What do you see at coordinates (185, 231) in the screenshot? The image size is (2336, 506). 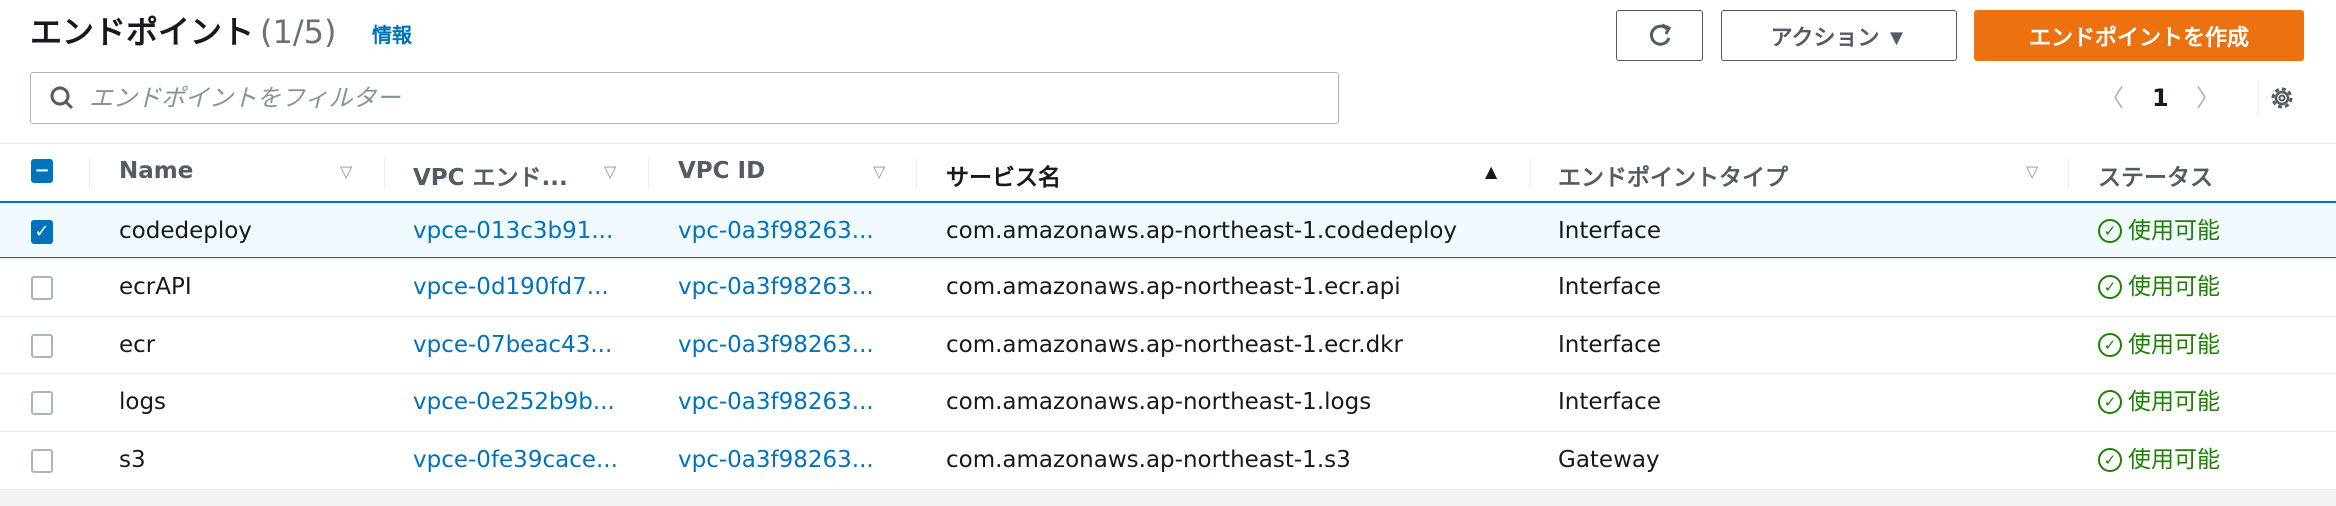 I see `endpoint-name: codedeploy` at bounding box center [185, 231].